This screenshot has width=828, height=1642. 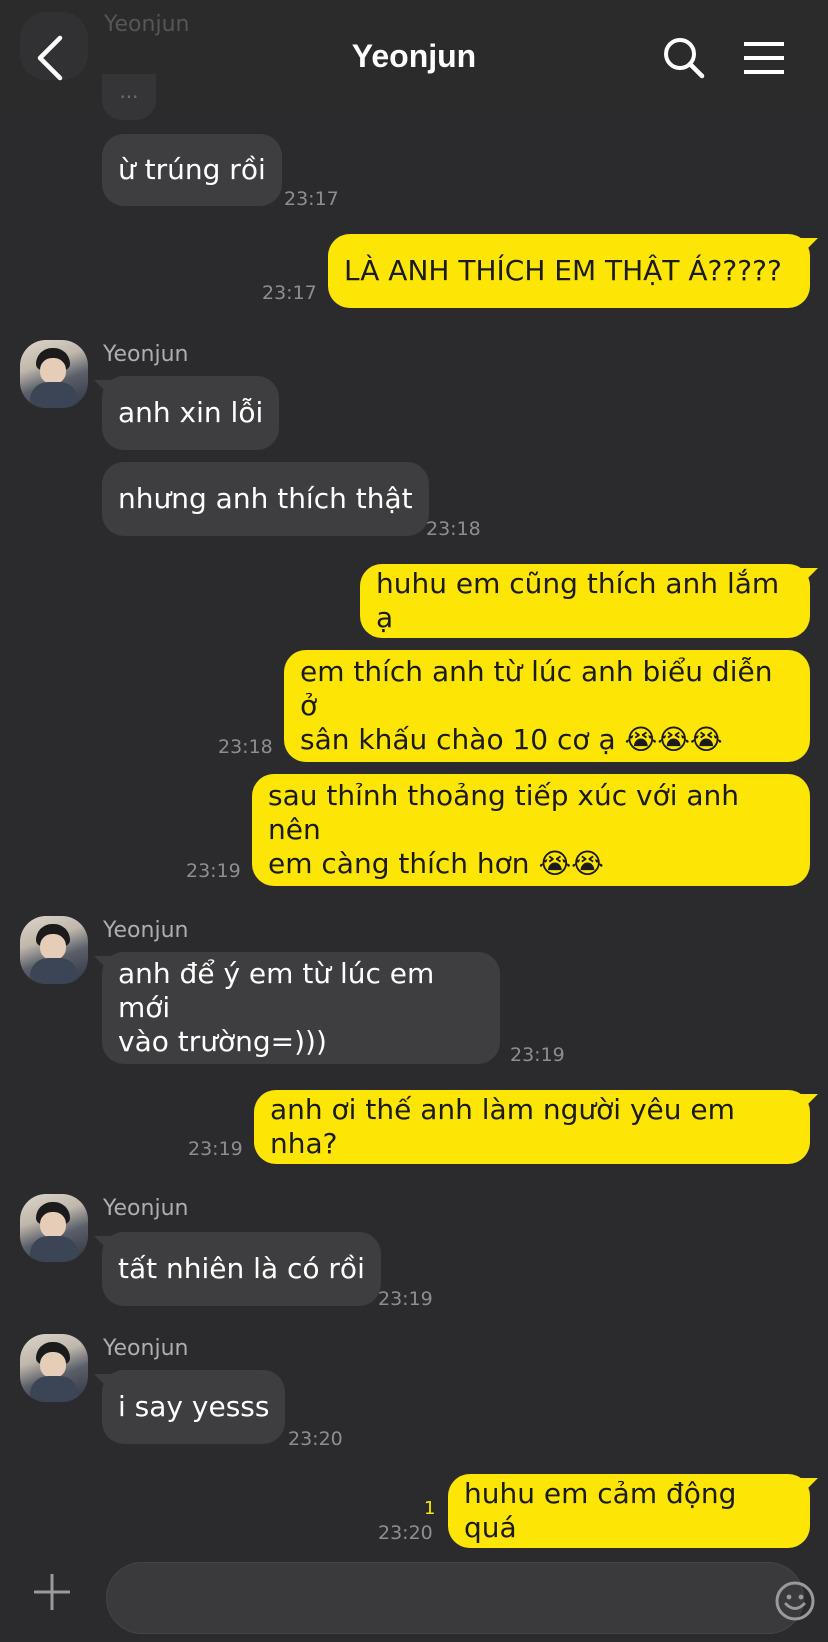 I want to click on composer-bar, so click(x=414, y=1597).